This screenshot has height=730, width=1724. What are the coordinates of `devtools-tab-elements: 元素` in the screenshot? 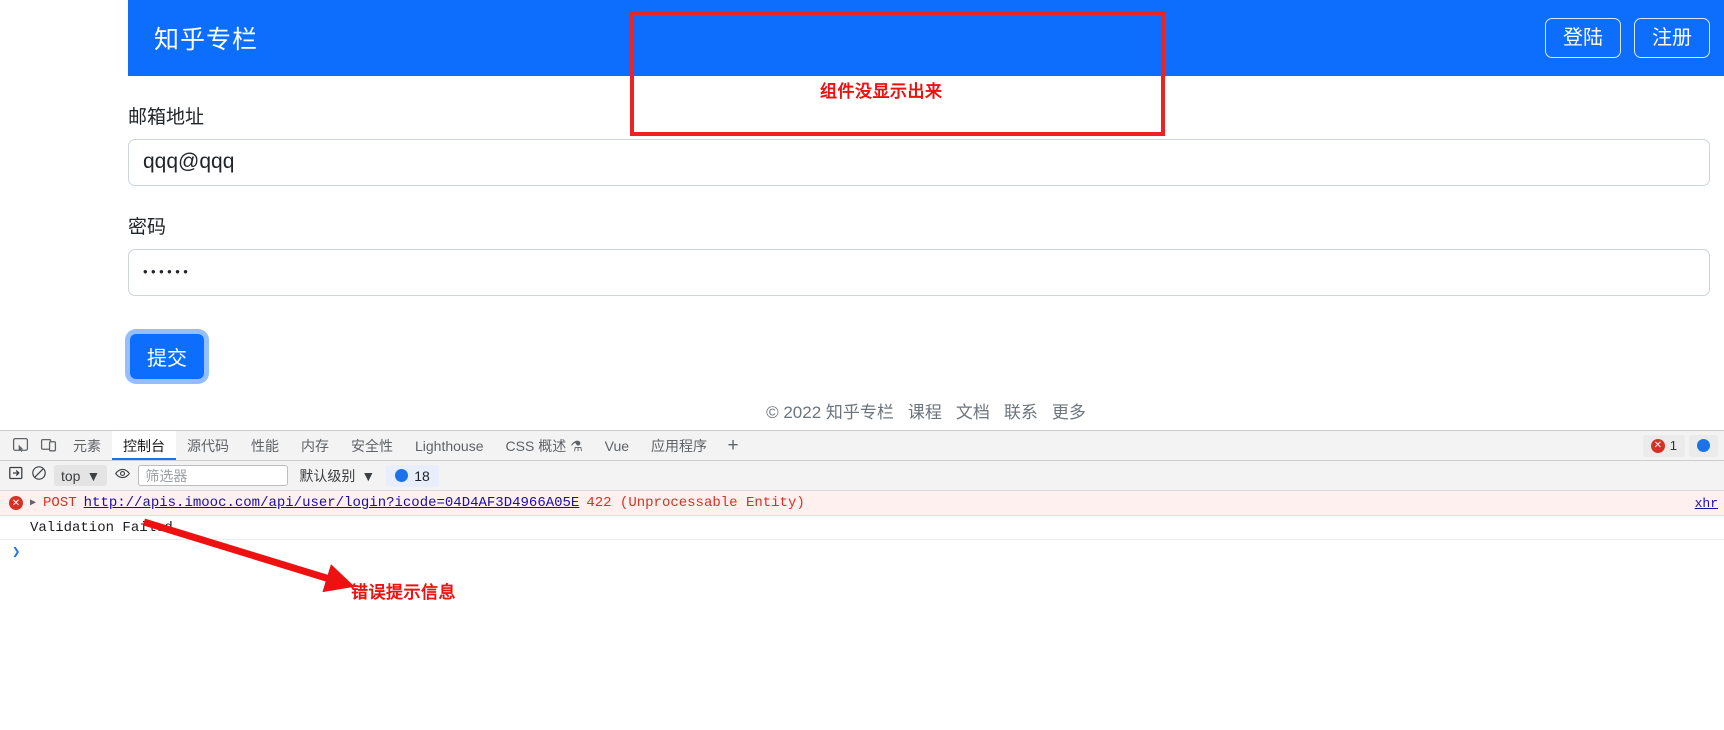 It's located at (87, 445).